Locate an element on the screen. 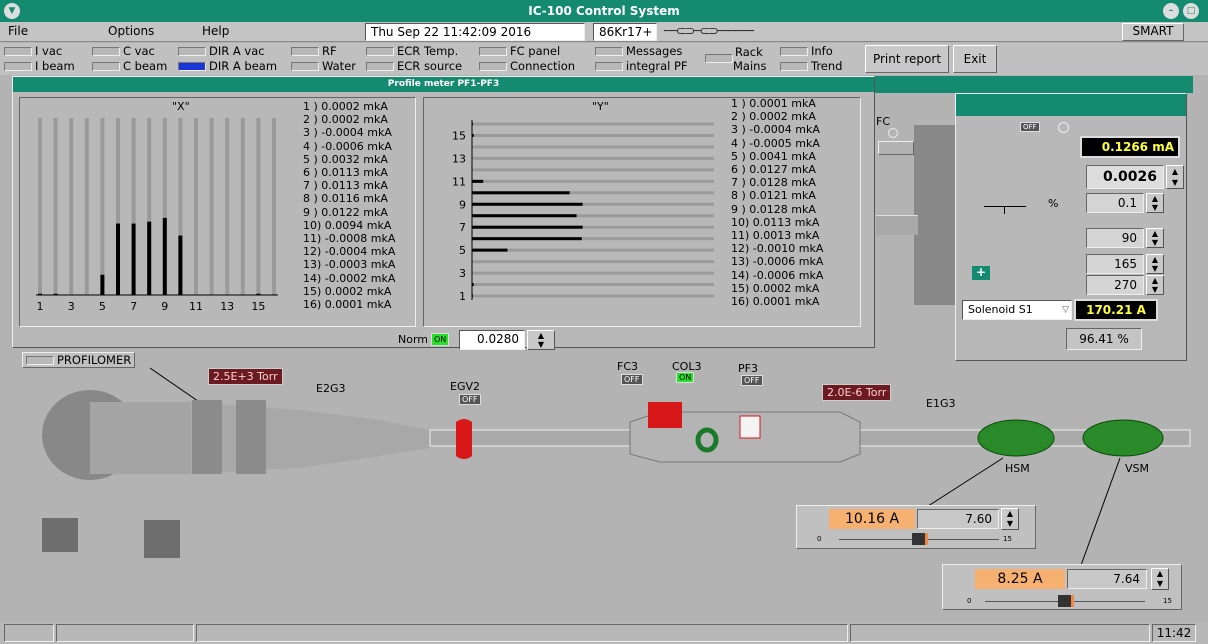 The width and height of the screenshot is (1208, 644). right-off-button: OFF is located at coordinates (1030, 127).